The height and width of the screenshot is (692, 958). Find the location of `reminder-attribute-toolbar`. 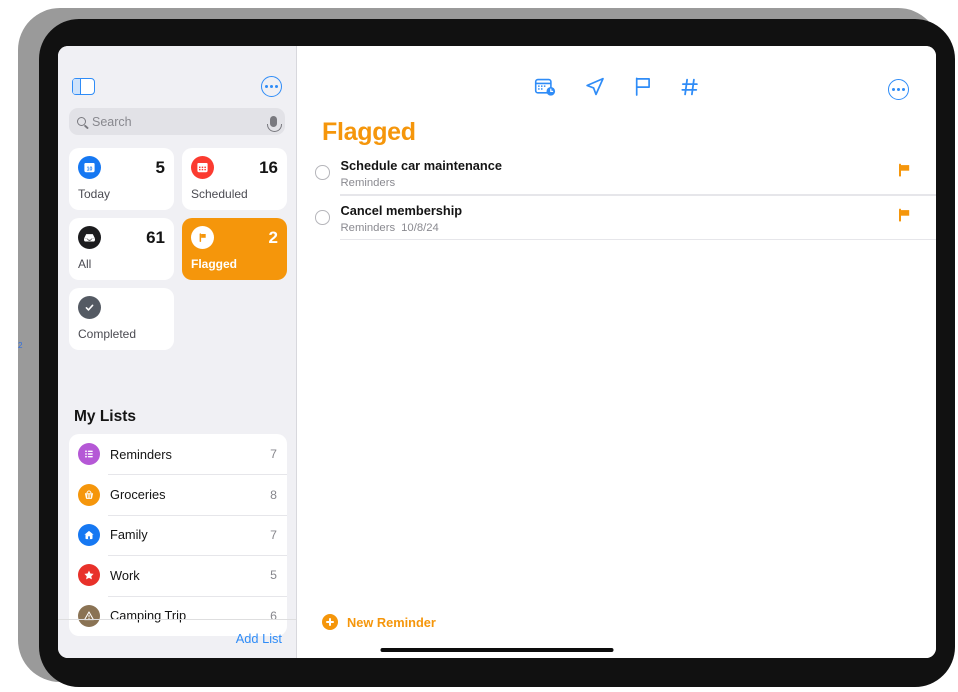

reminder-attribute-toolbar is located at coordinates (616, 86).